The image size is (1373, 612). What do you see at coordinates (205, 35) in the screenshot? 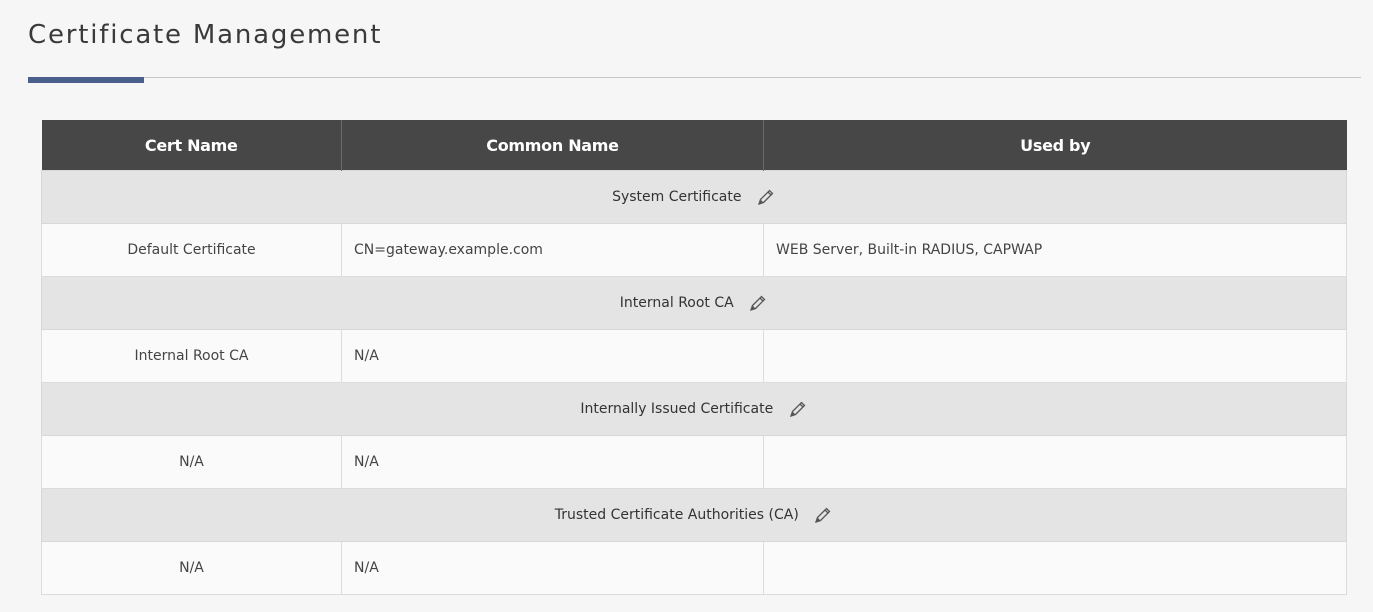
I see `page-title: Certificate Management` at bounding box center [205, 35].